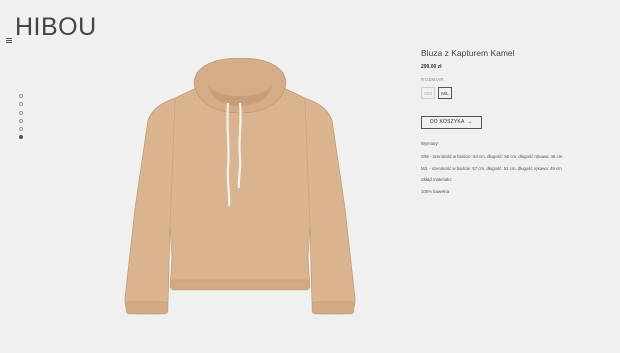 This screenshot has width=620, height=353. Describe the element at coordinates (436, 179) in the screenshot. I see `material-heading: Skład materiału:` at that location.